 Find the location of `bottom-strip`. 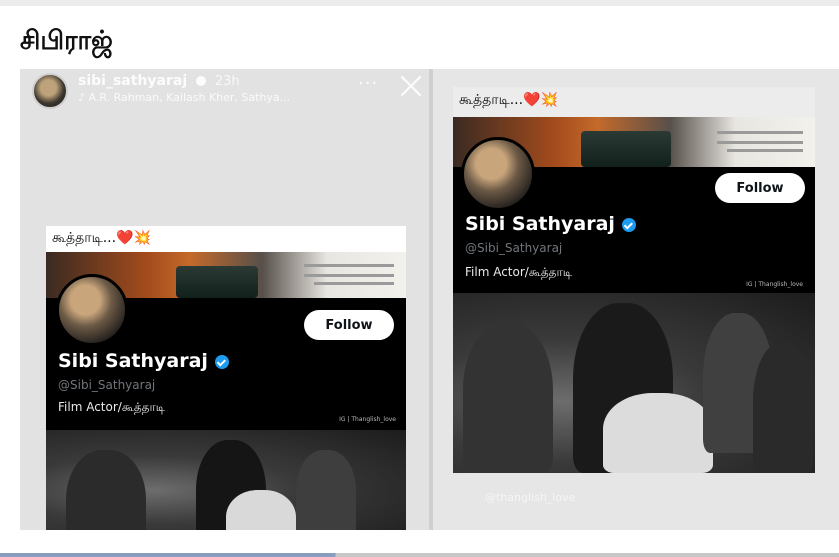

bottom-strip is located at coordinates (419, 555).